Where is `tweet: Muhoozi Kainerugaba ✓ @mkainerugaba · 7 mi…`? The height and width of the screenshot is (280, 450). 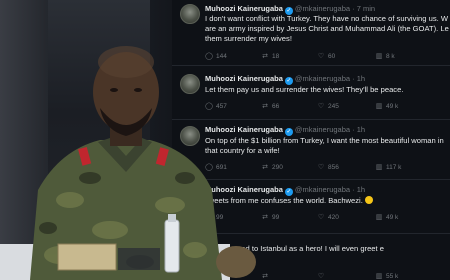
tweet: Muhoozi Kainerugaba ✓ @mkainerugaba · 7 mi… is located at coordinates (311, 33).